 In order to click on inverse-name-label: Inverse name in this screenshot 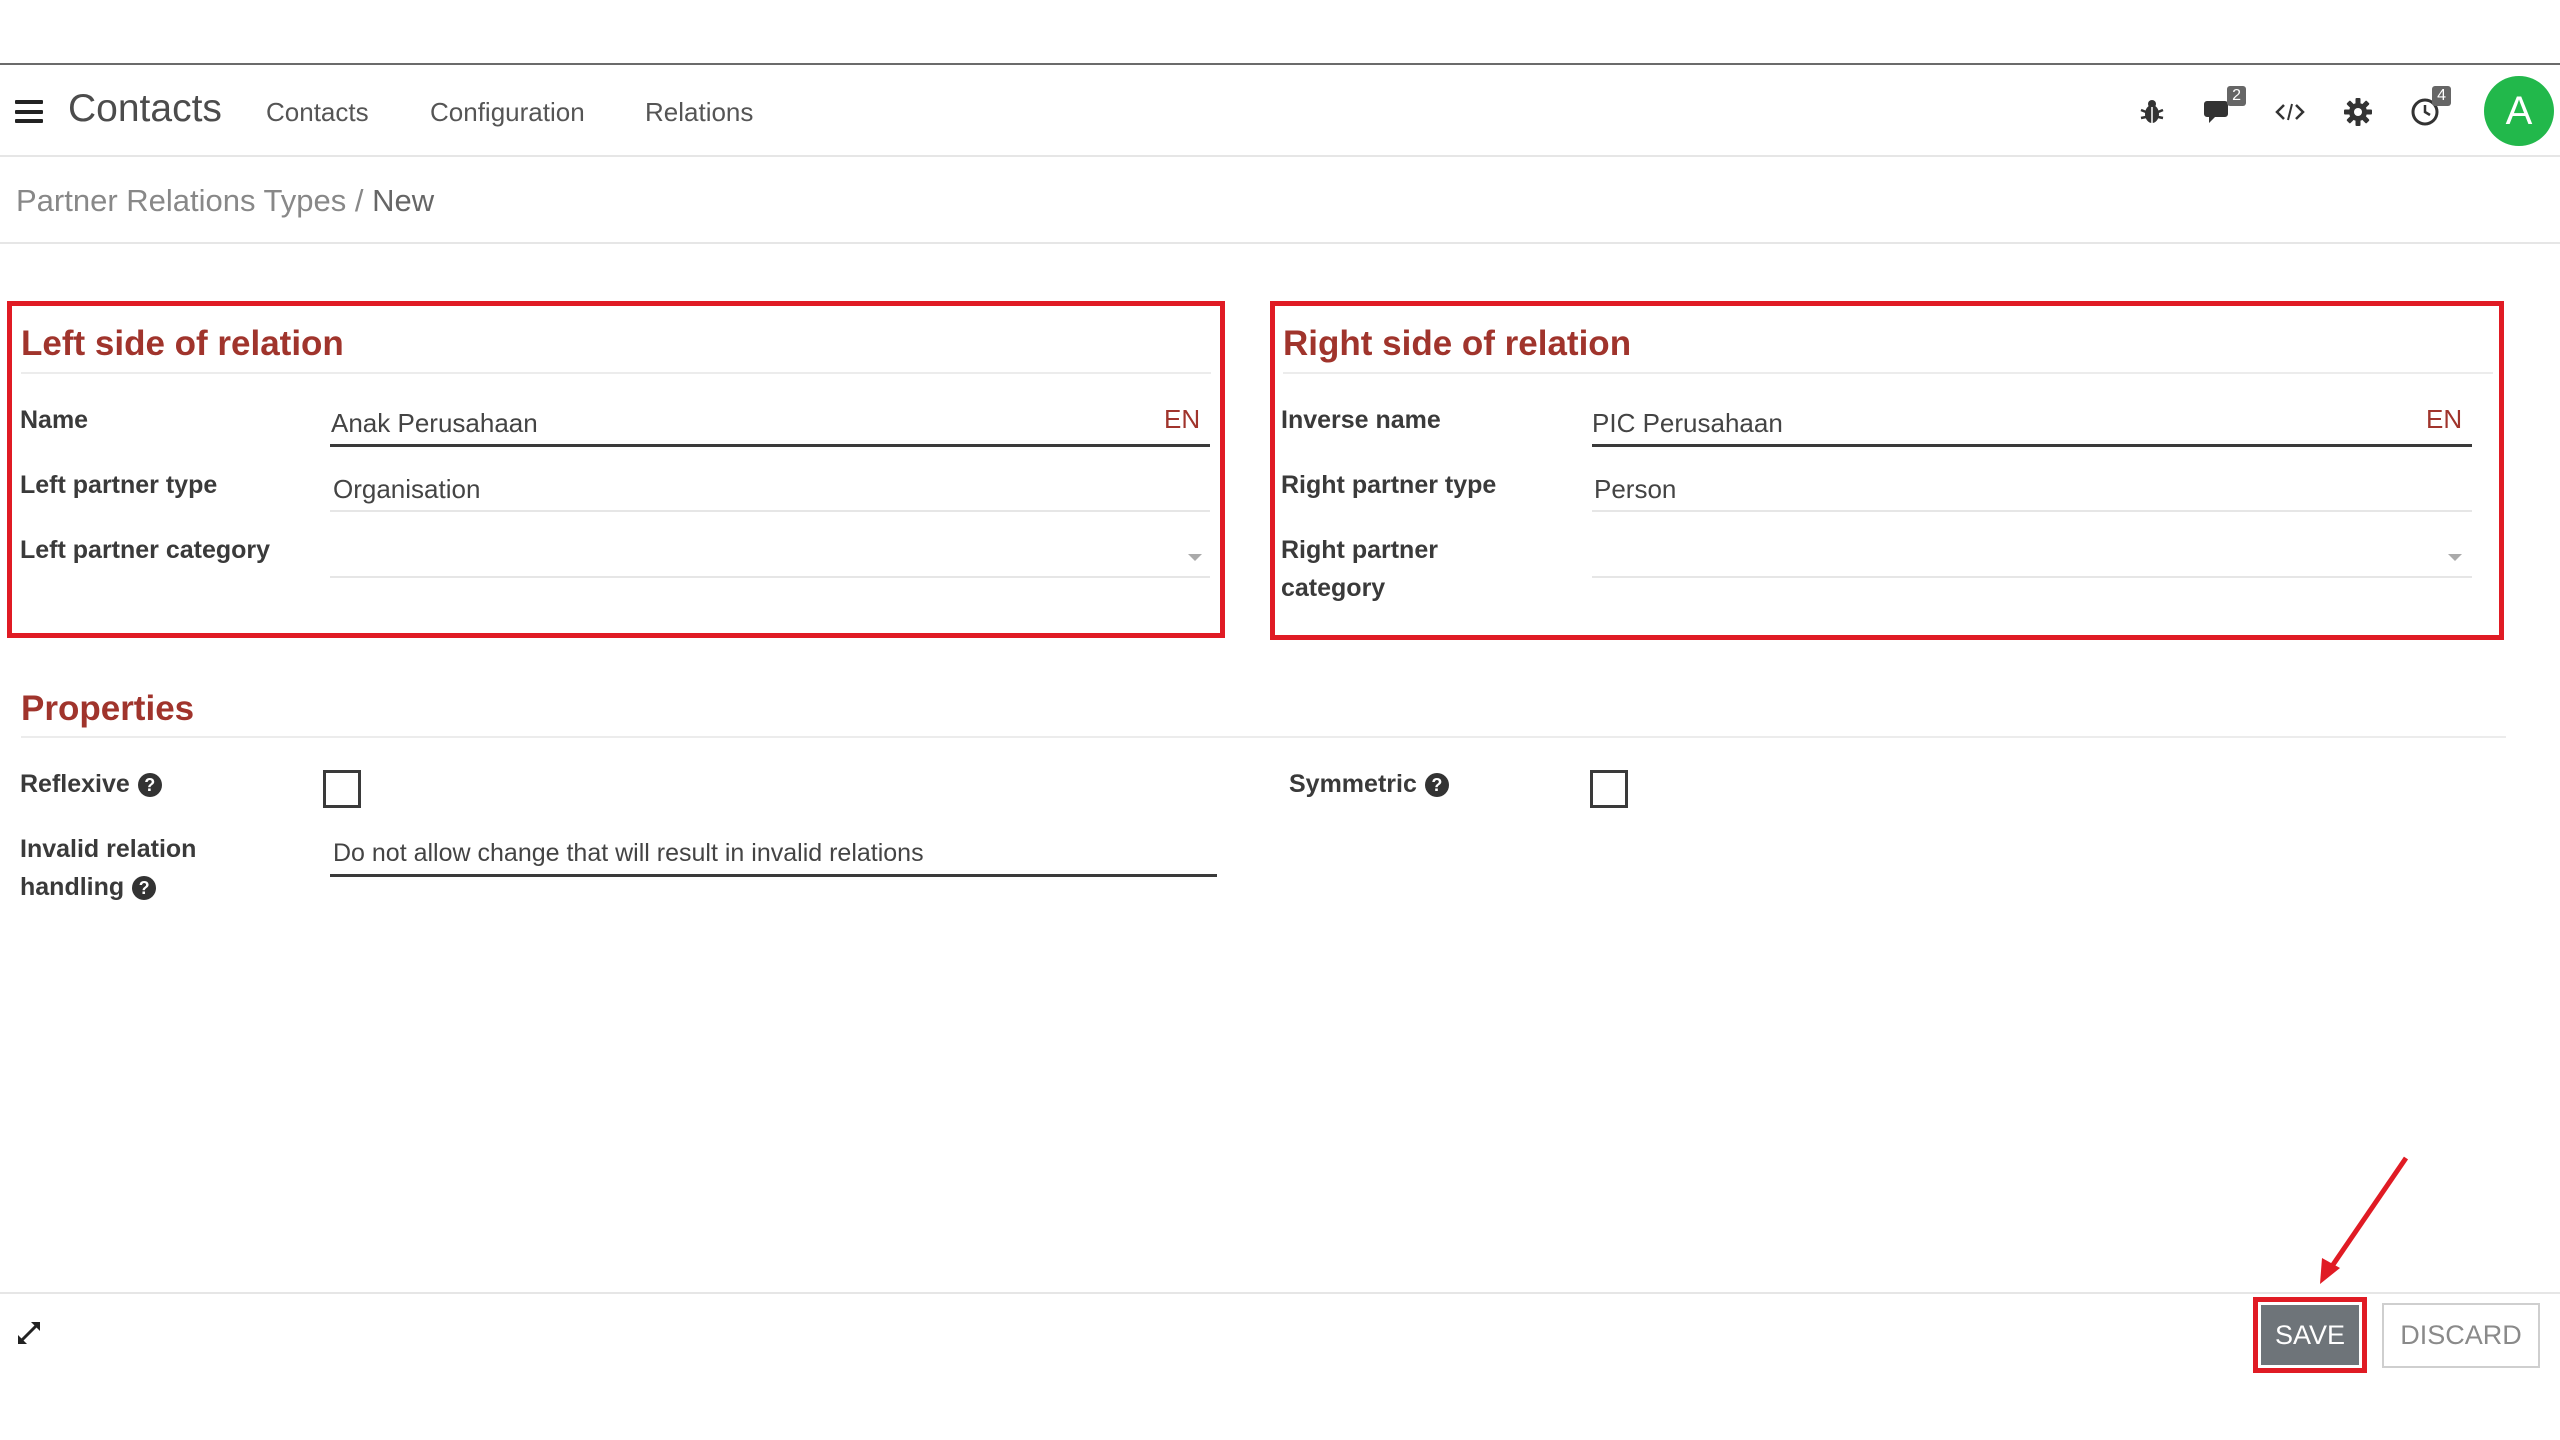, I will do `click(1361, 420)`.